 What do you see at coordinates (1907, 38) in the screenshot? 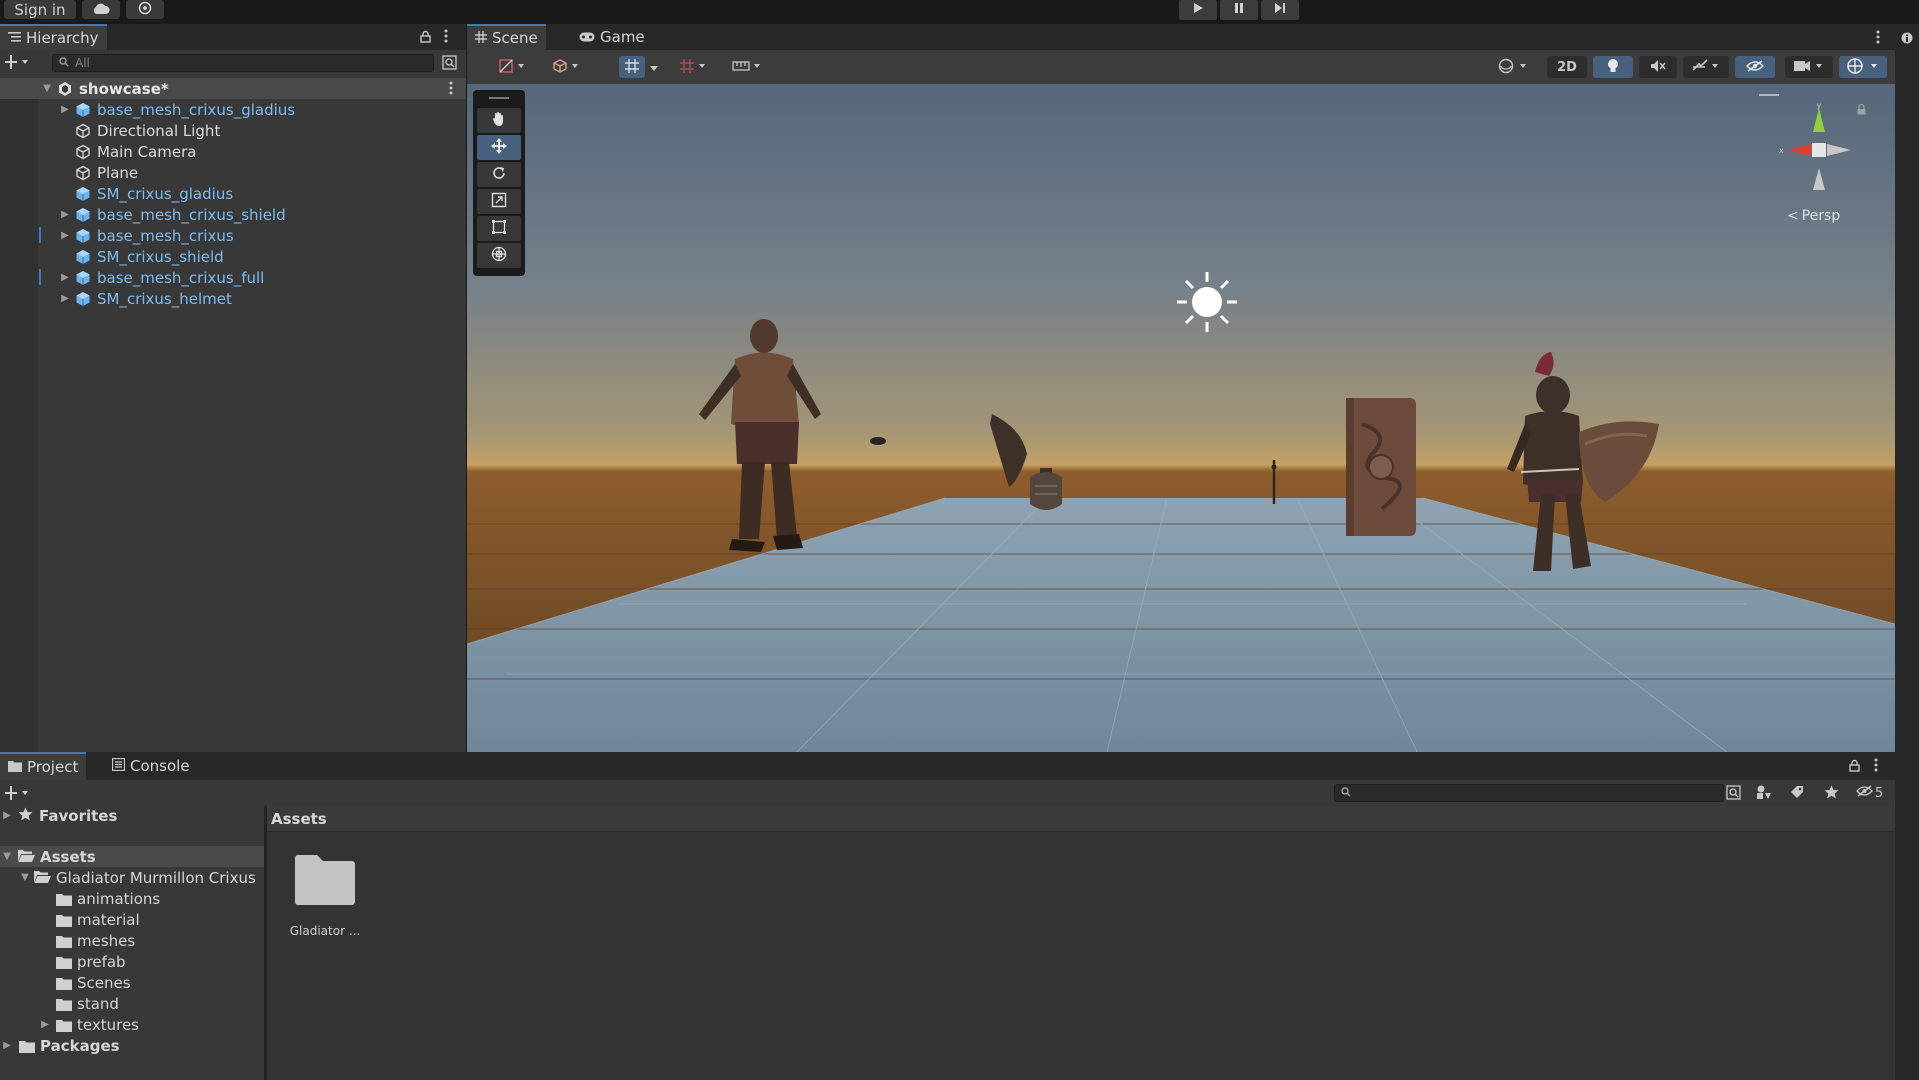
I see `info-icon` at bounding box center [1907, 38].